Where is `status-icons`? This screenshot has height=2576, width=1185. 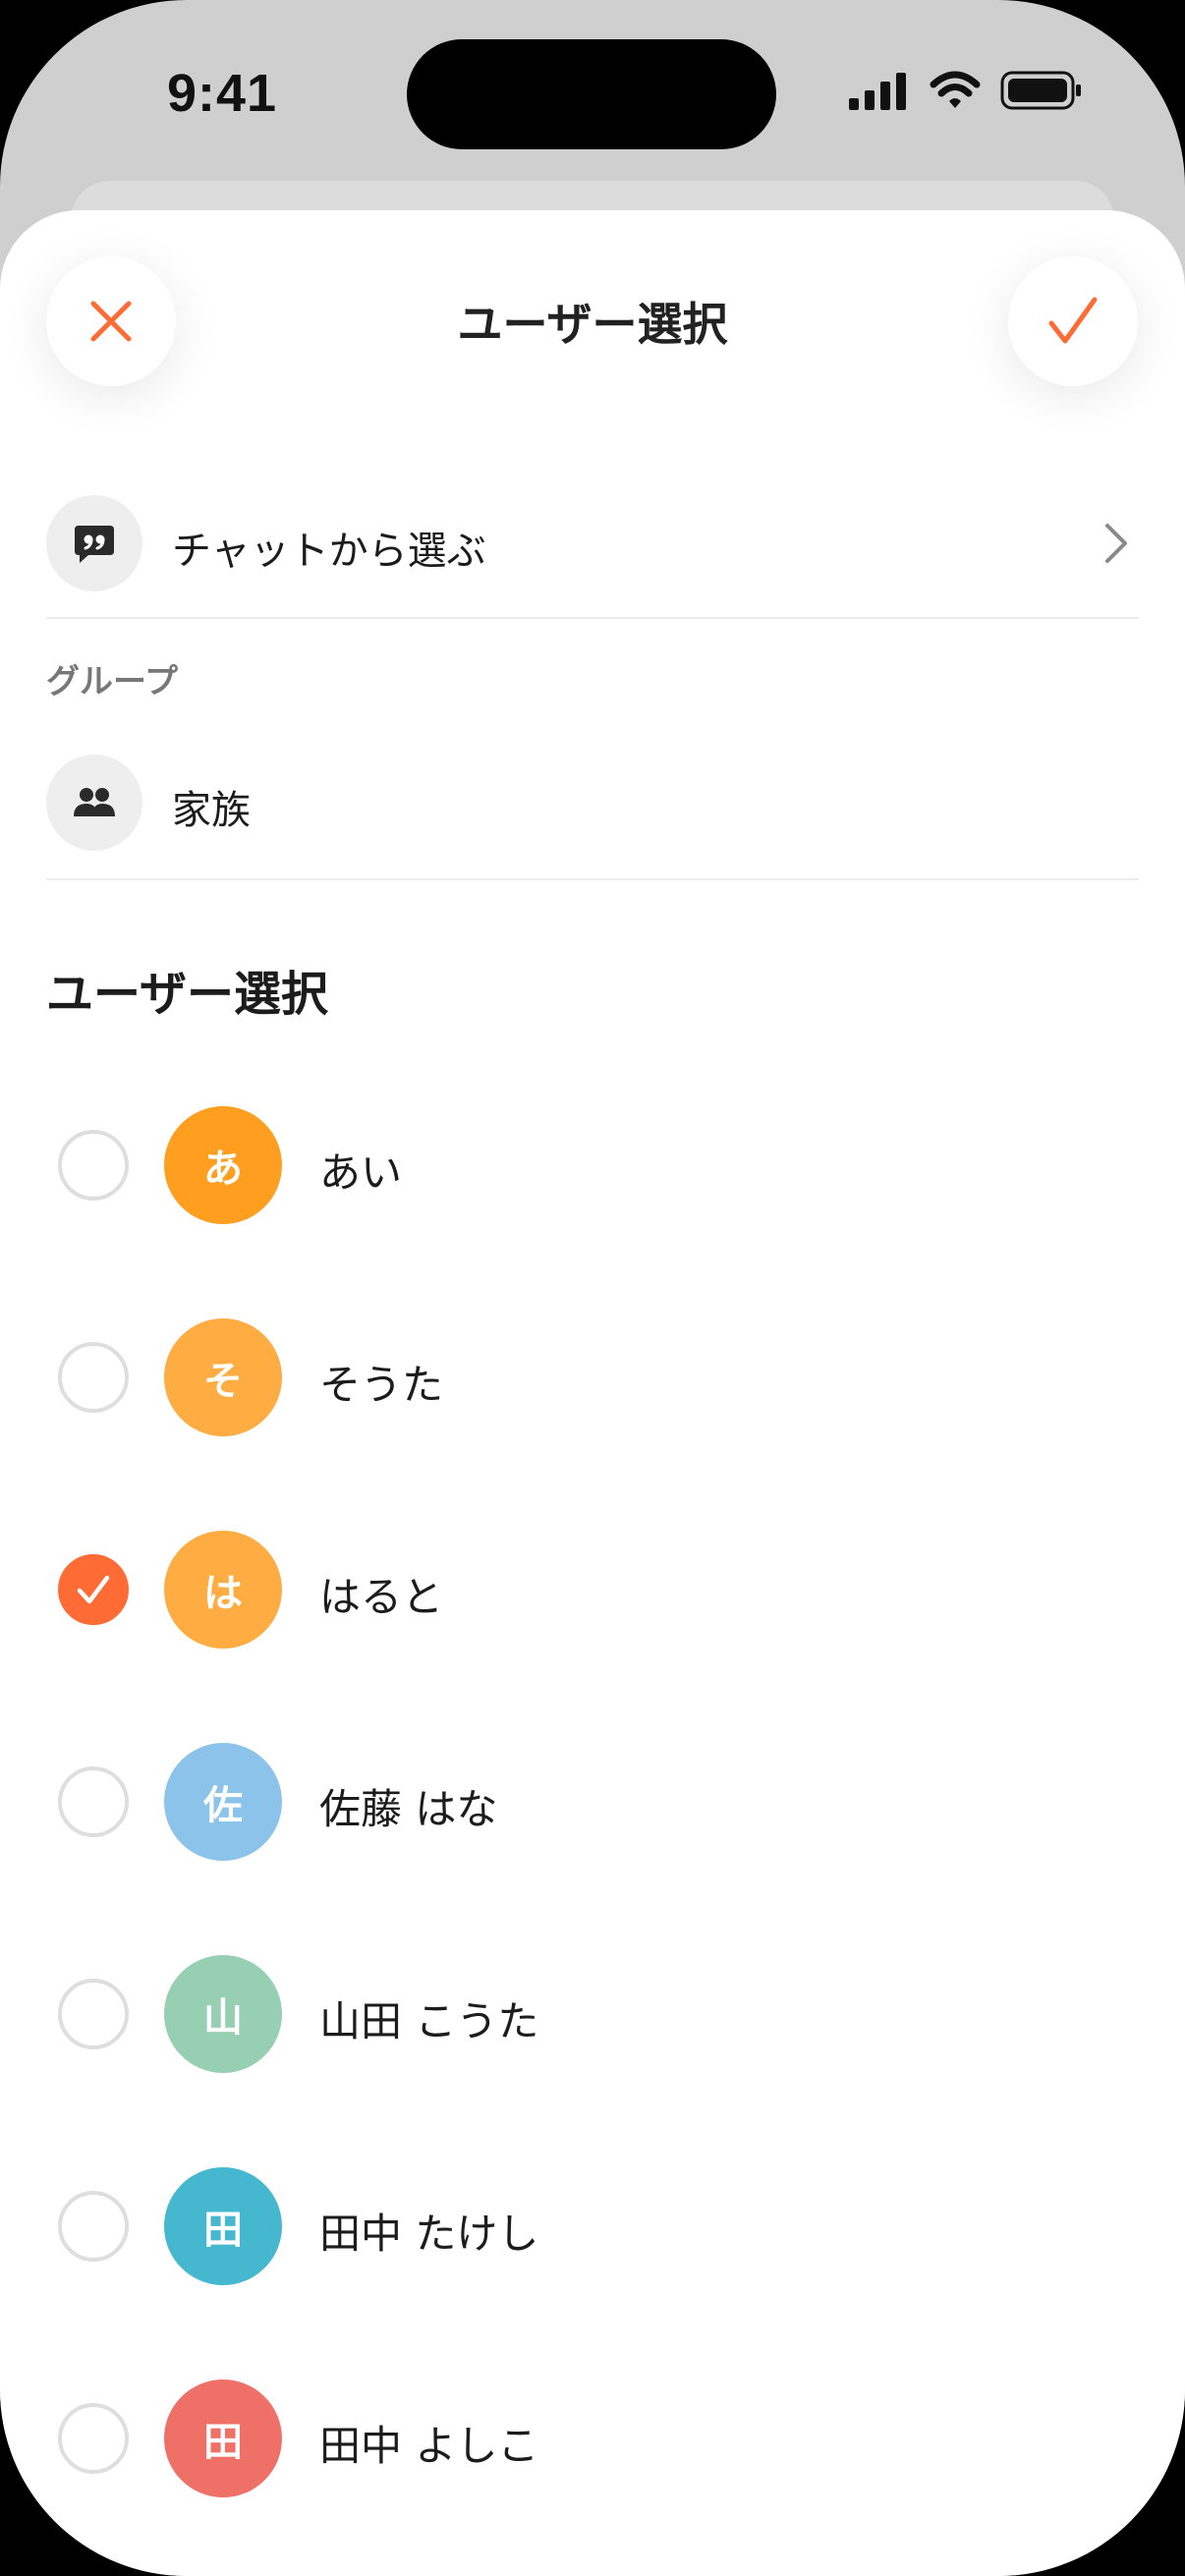 status-icons is located at coordinates (965, 93).